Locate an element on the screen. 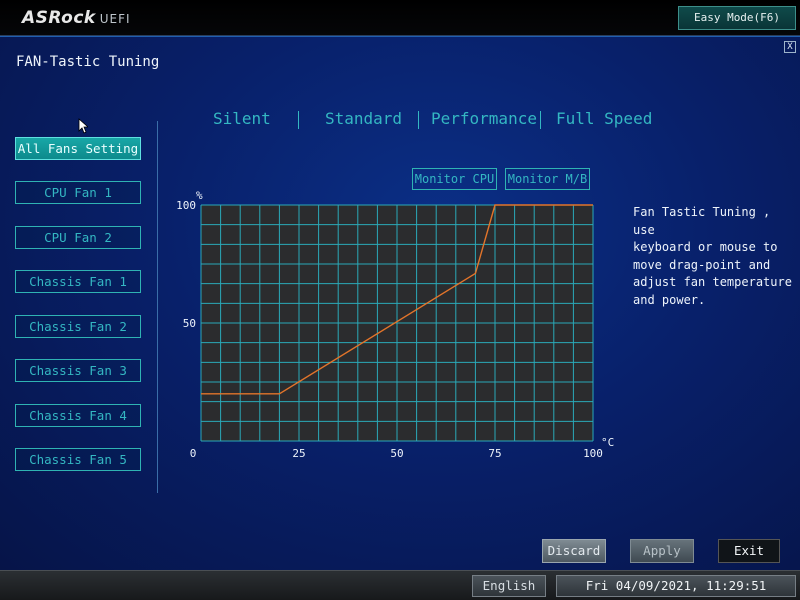 The height and width of the screenshot is (600, 800). easy-mode-button: Easy Mode(F6) is located at coordinates (737, 18).